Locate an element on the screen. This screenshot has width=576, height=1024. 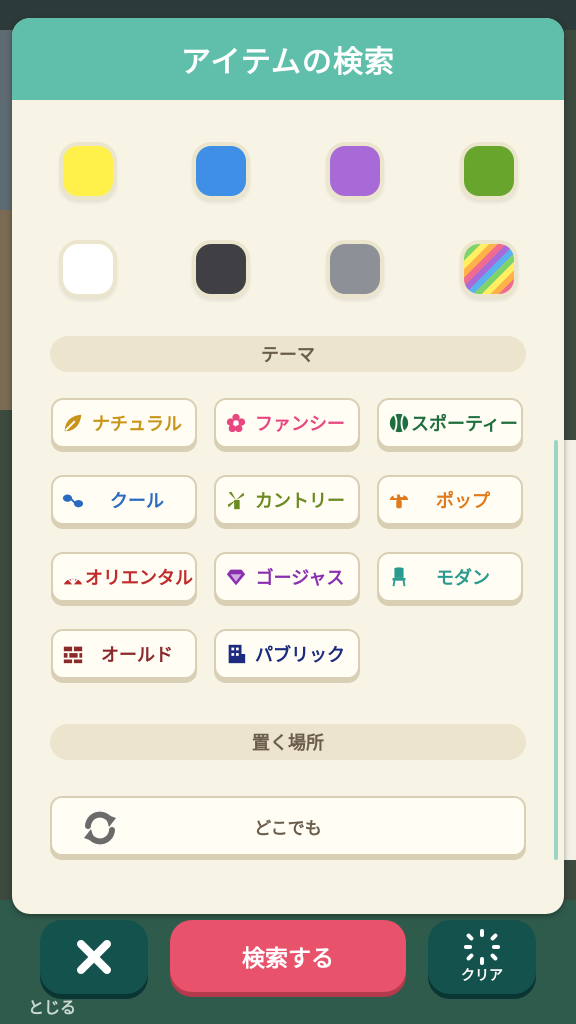
color-swatch-gray is located at coordinates (355, 269).